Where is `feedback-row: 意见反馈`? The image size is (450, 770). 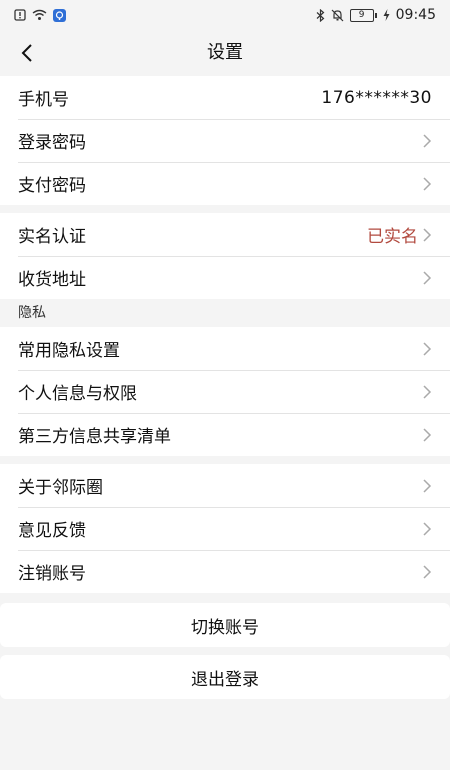
feedback-row: 意见反馈 is located at coordinates (225, 528).